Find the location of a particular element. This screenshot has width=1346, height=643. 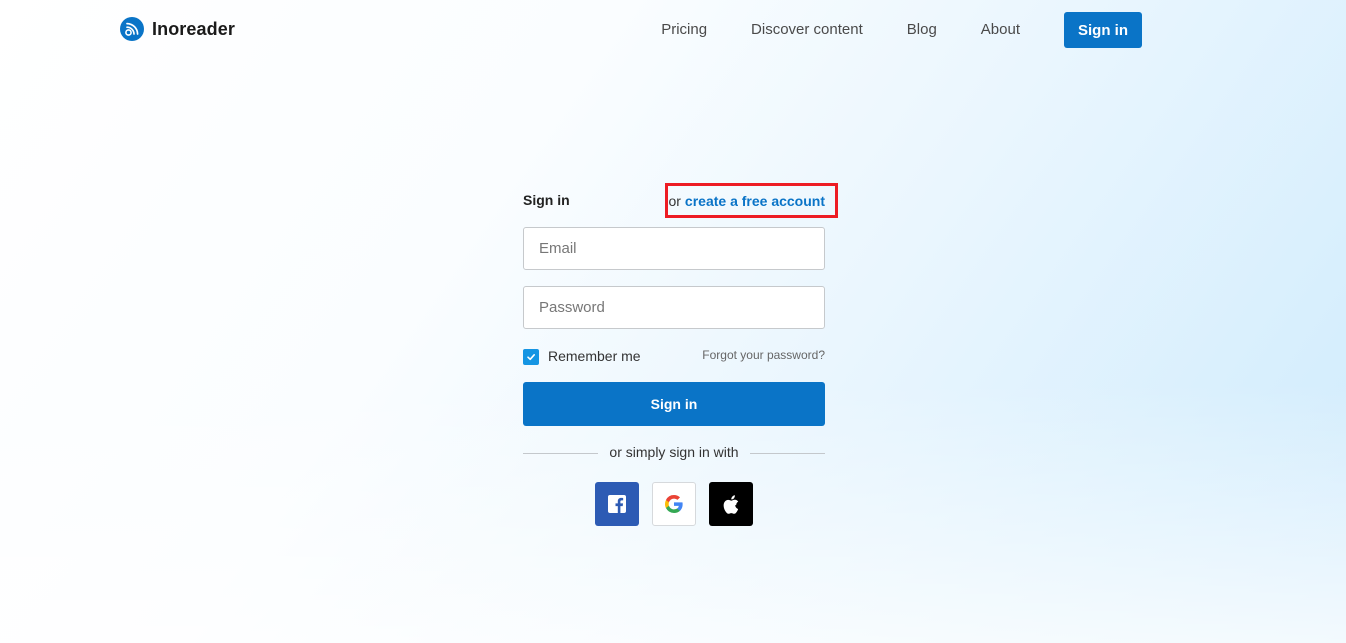

apple-icon is located at coordinates (731, 504).